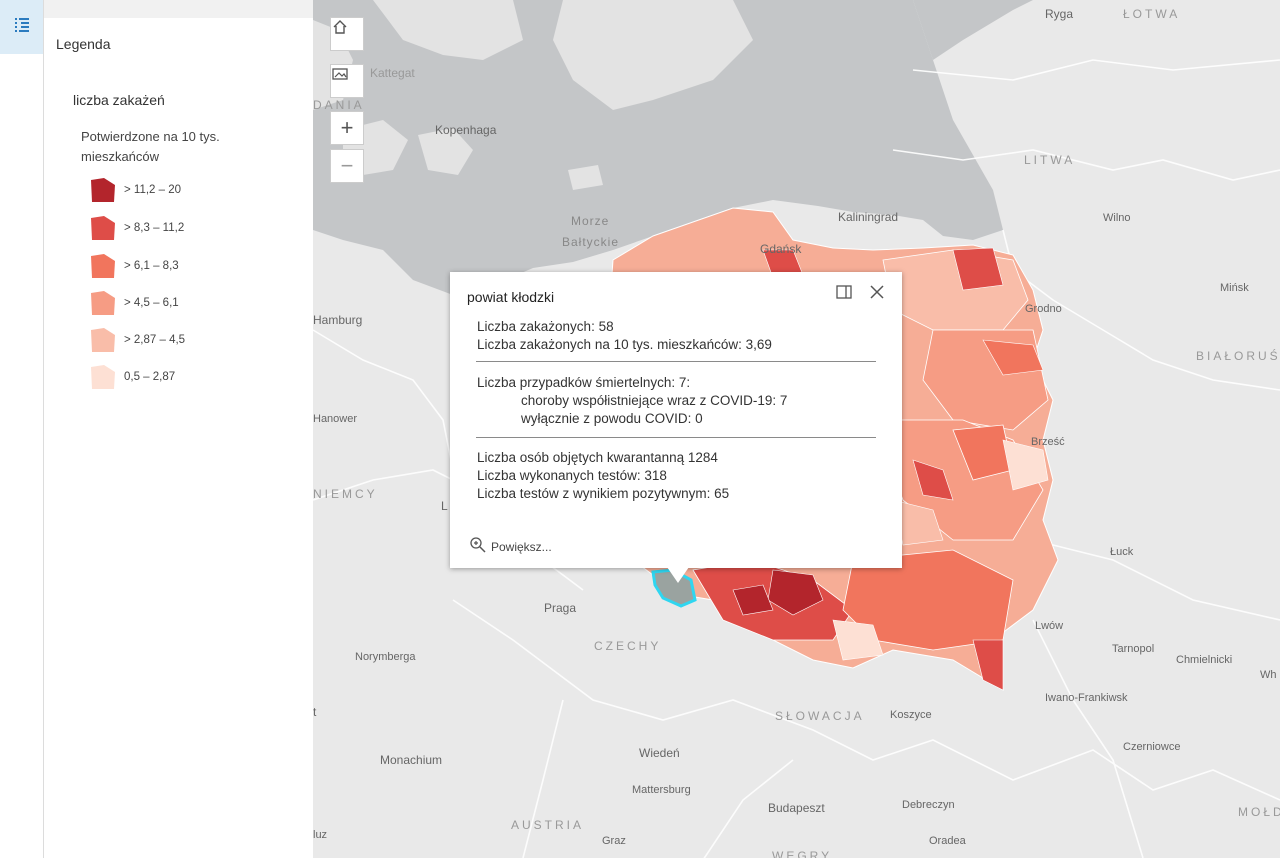  What do you see at coordinates (868, 217) in the screenshot?
I see `map-label: Kaliningrad` at bounding box center [868, 217].